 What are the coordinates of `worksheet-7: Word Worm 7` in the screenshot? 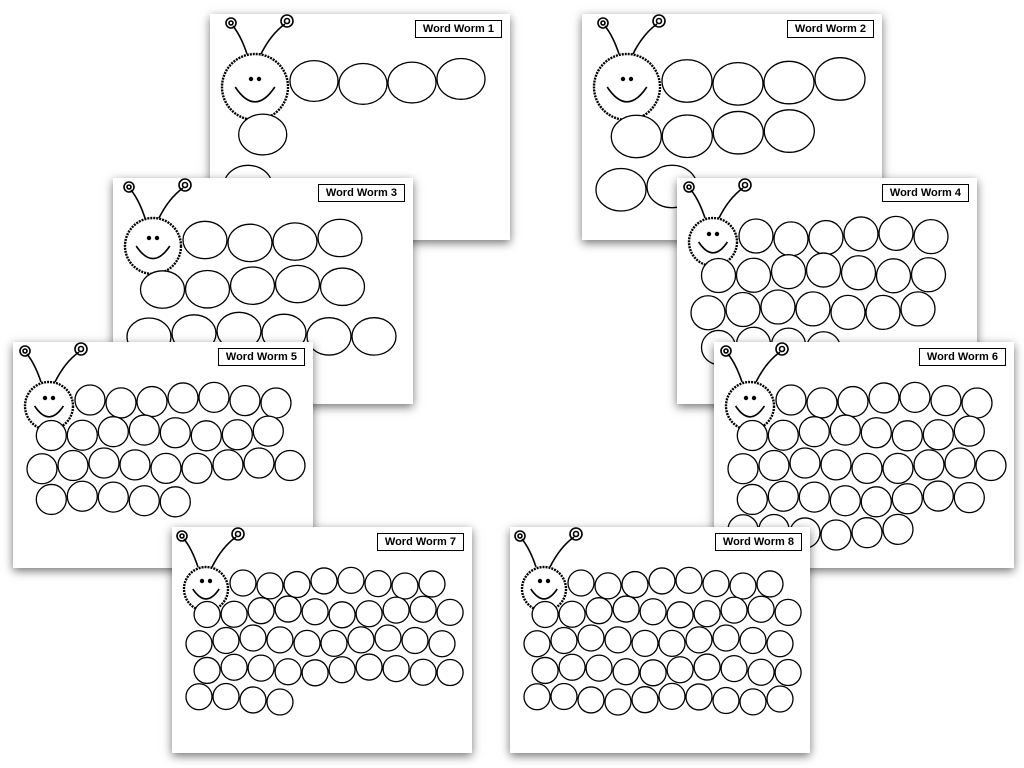 It's located at (322, 640).